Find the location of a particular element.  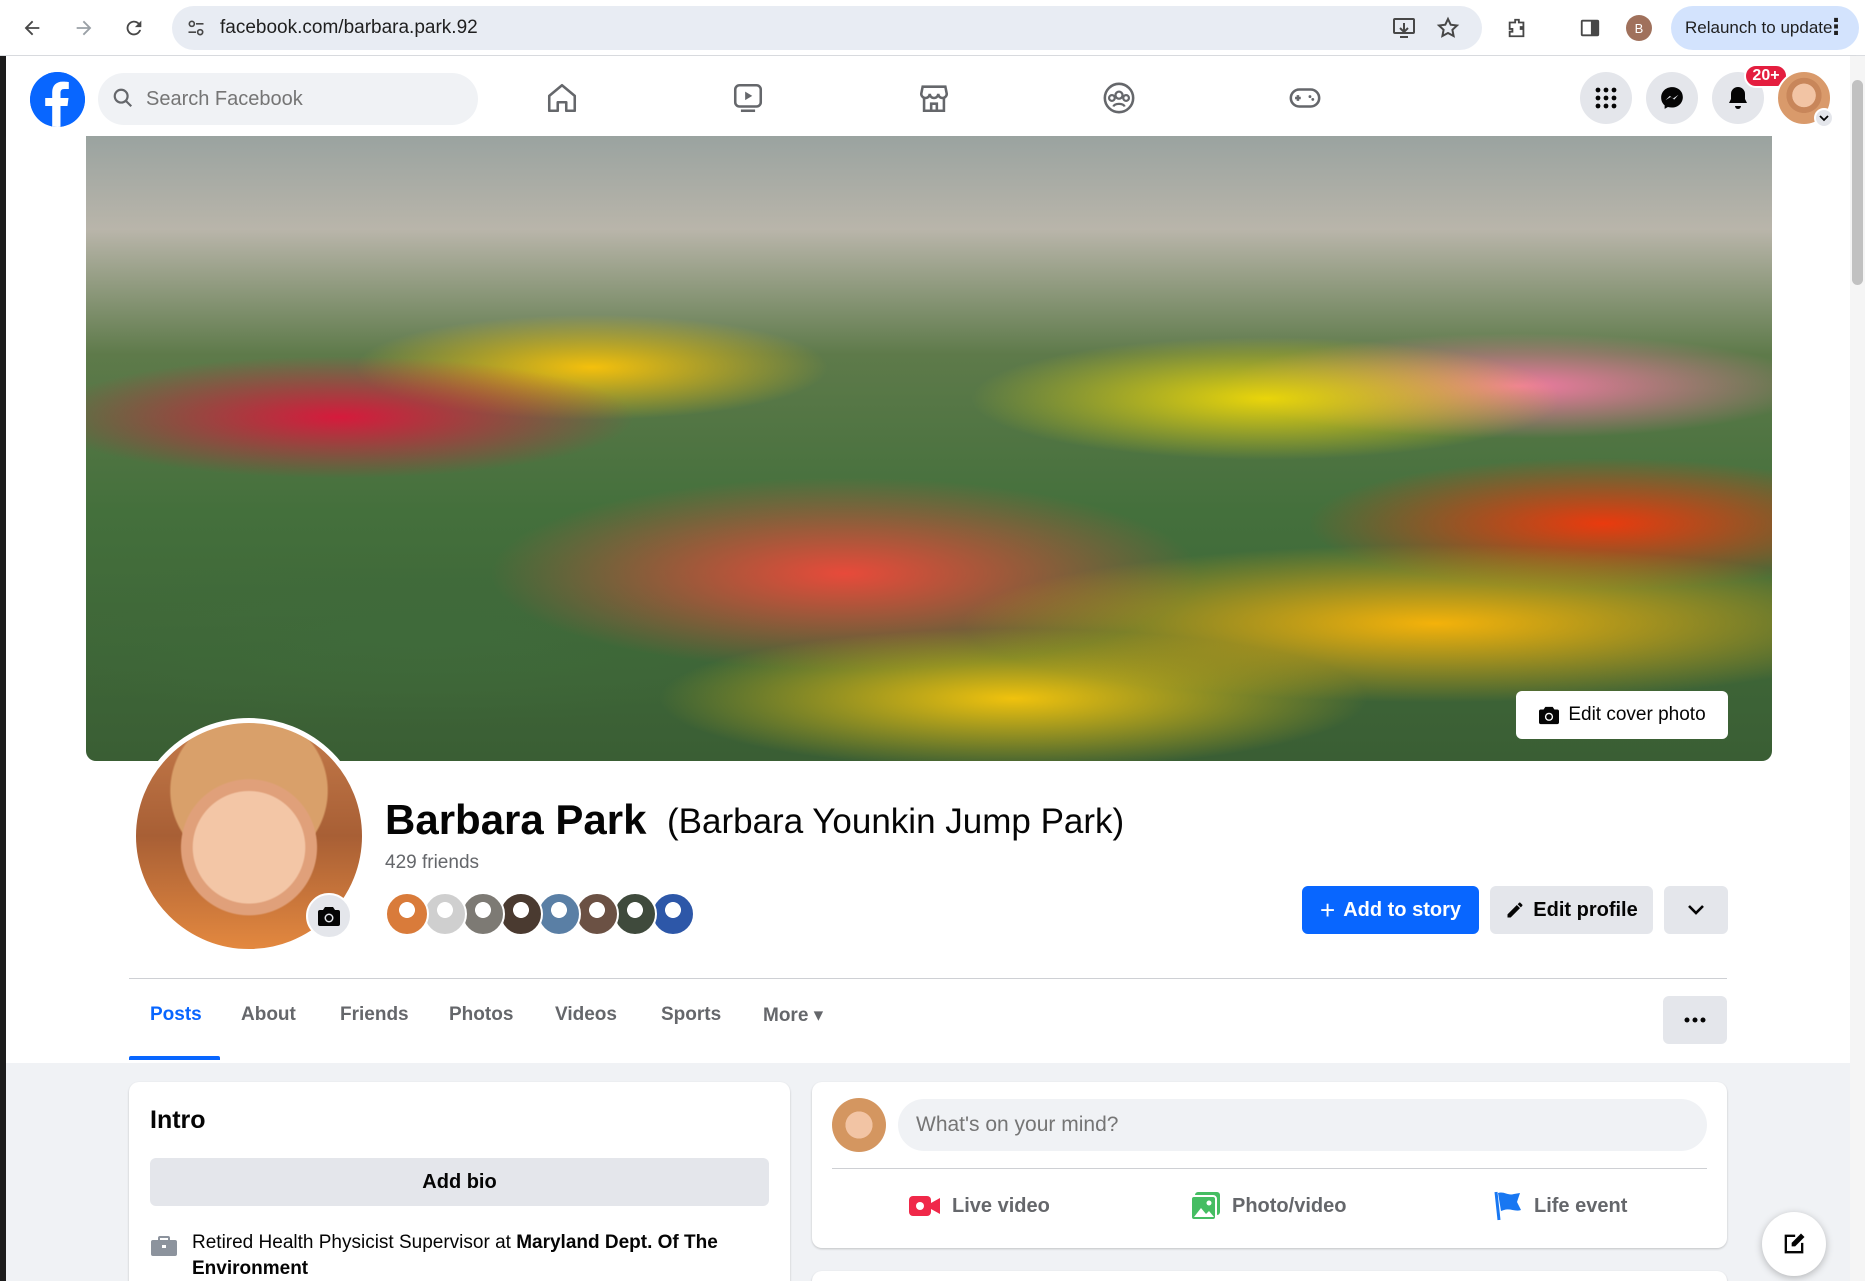

scrollbar-thumb is located at coordinates (1857, 182).